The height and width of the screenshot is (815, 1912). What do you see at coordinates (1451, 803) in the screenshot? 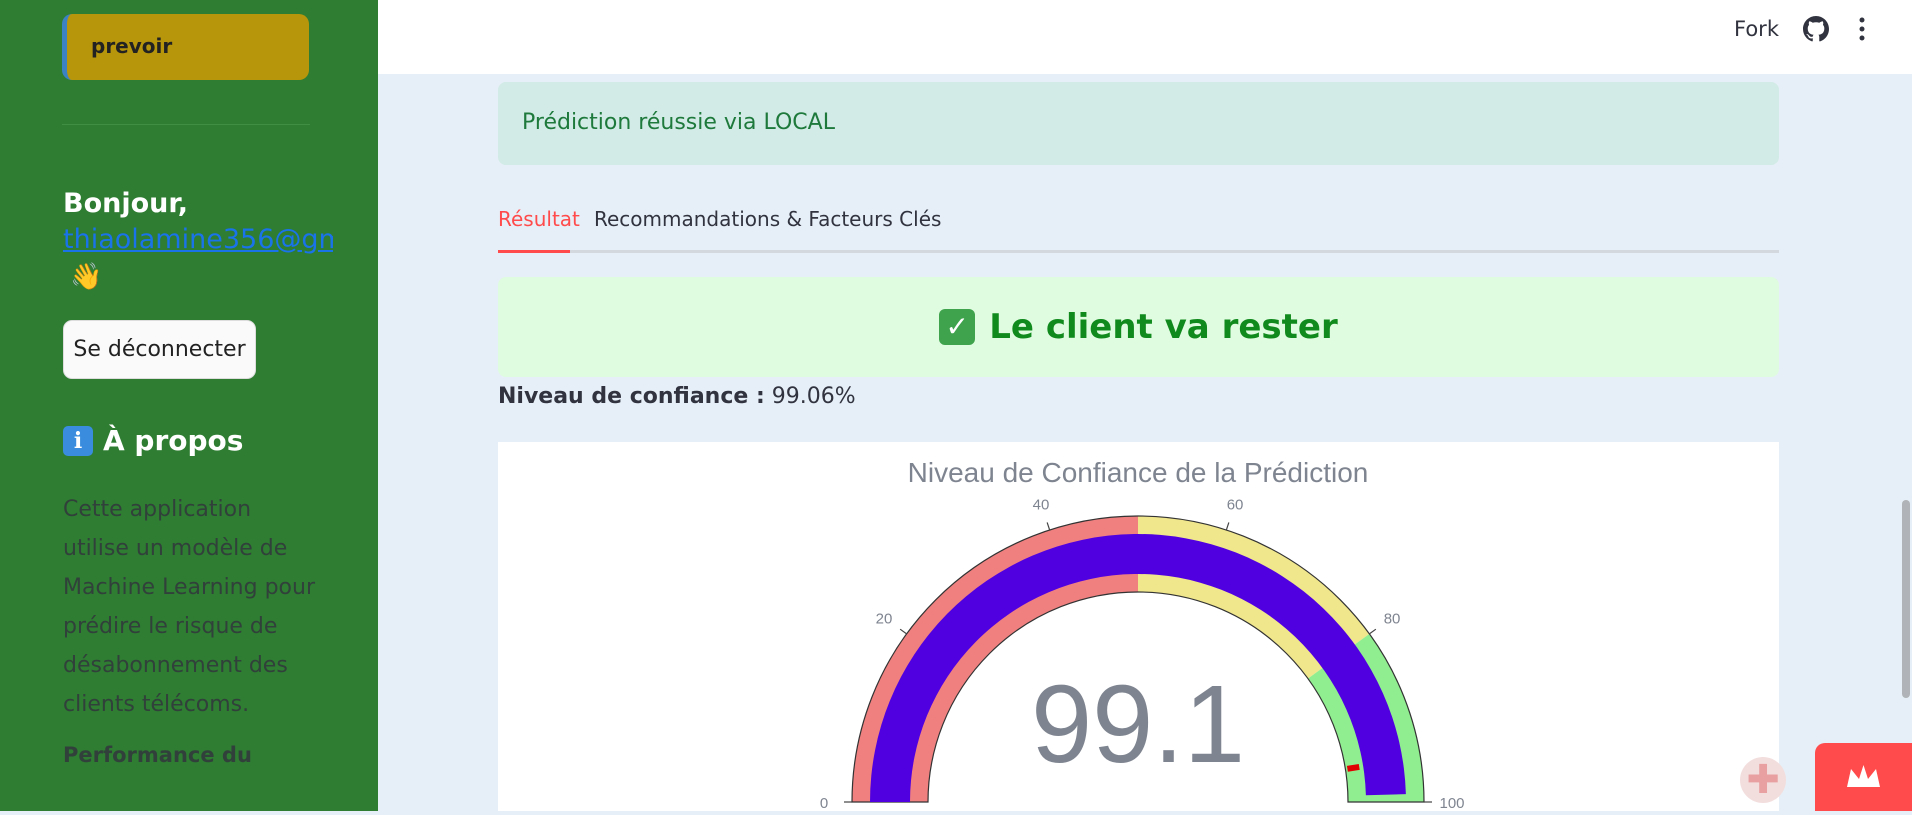
I see `gauge-tick-label-100: 100` at bounding box center [1451, 803].